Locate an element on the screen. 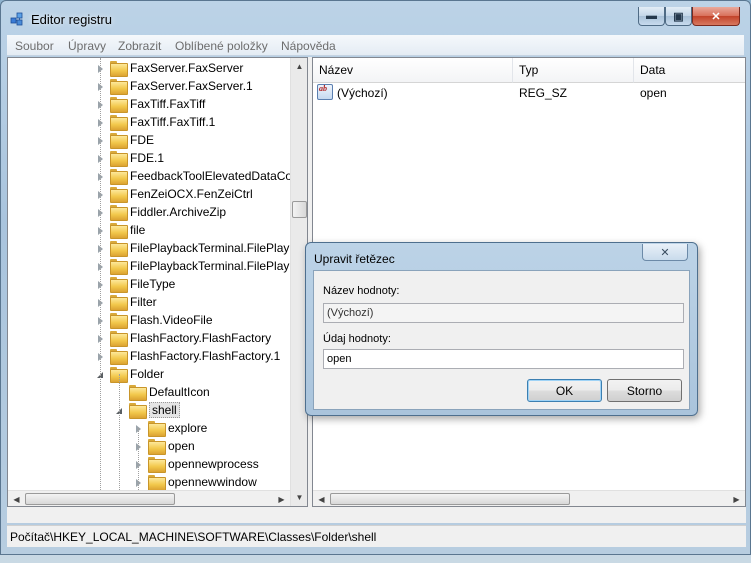  value-name-label: Název hodnoty: is located at coordinates (361, 291).